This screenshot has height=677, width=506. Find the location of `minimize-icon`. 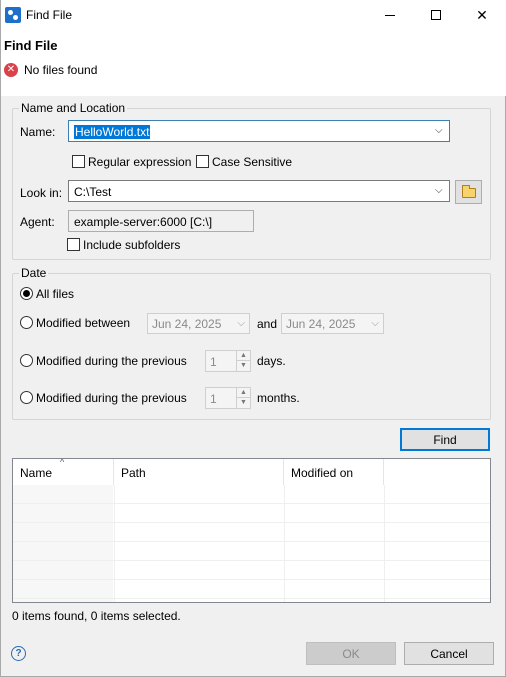

minimize-icon is located at coordinates (390, 15).